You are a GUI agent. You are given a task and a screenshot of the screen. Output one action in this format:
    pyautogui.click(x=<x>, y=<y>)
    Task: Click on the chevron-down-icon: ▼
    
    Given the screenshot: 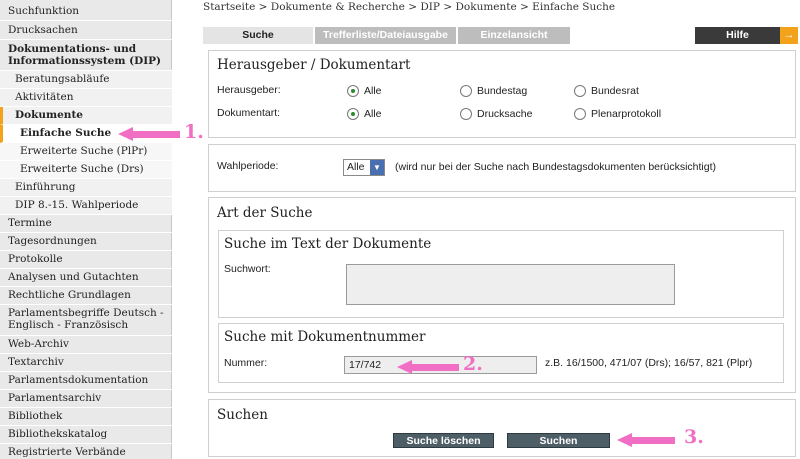 What is the action you would take?
    pyautogui.click(x=377, y=167)
    